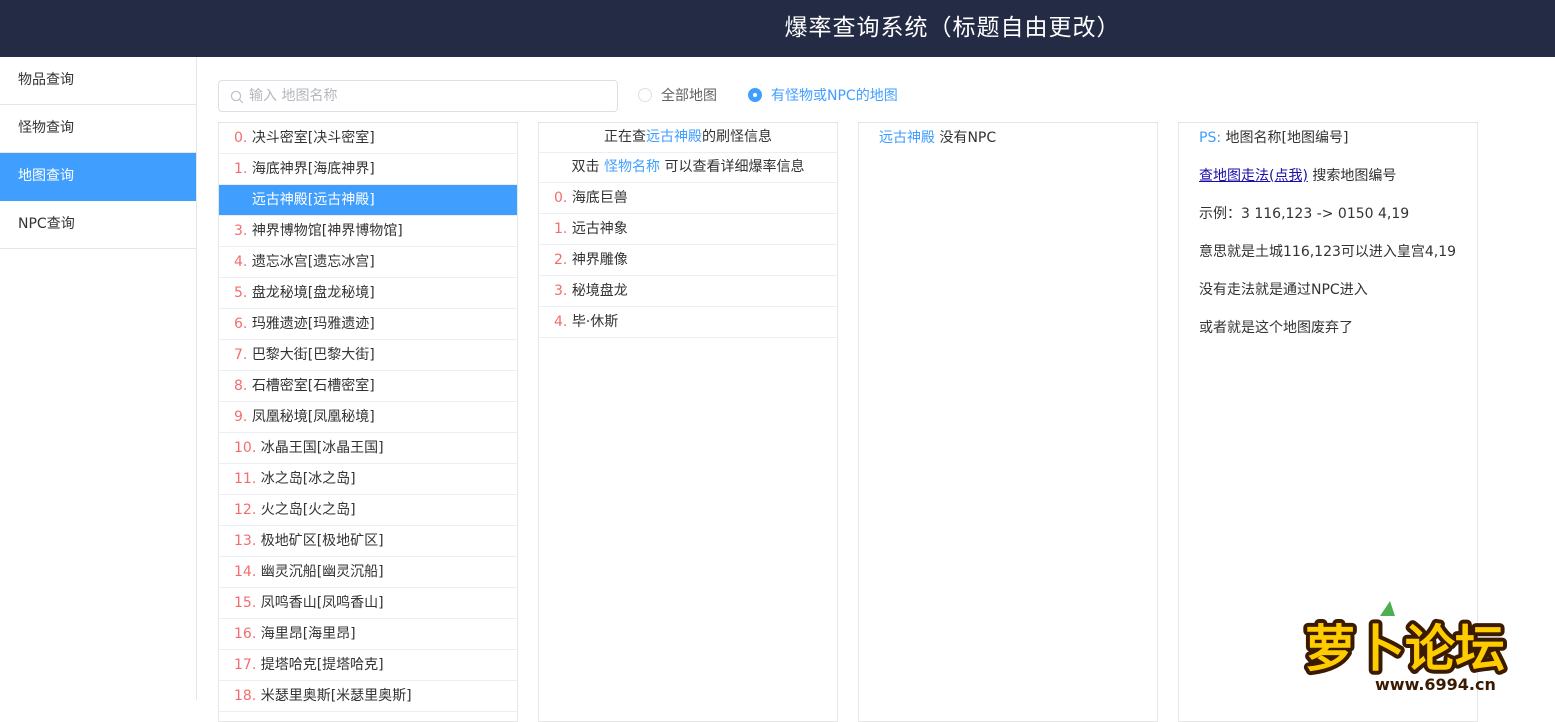 The height and width of the screenshot is (722, 1555). Describe the element at coordinates (561, 260) in the screenshot. I see `monster-item-index: 2.` at that location.